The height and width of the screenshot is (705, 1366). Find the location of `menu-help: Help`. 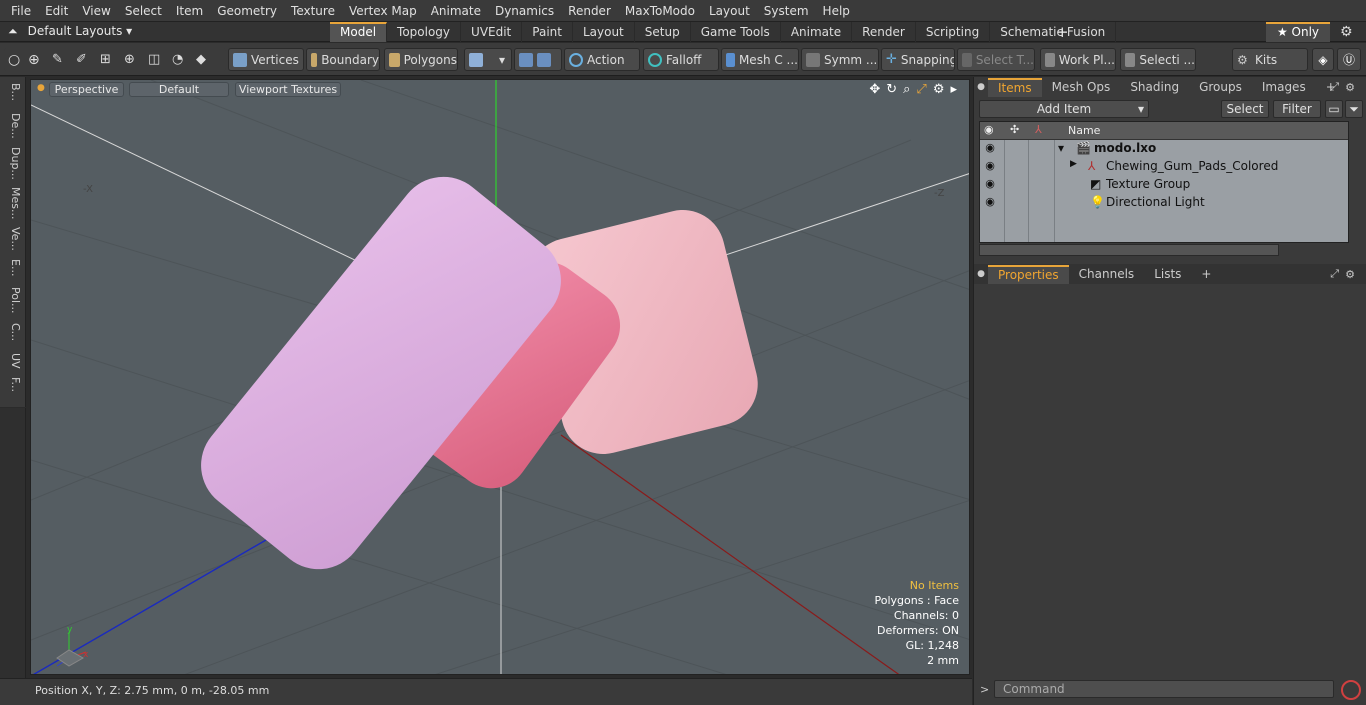

menu-help: Help is located at coordinates (836, 11).